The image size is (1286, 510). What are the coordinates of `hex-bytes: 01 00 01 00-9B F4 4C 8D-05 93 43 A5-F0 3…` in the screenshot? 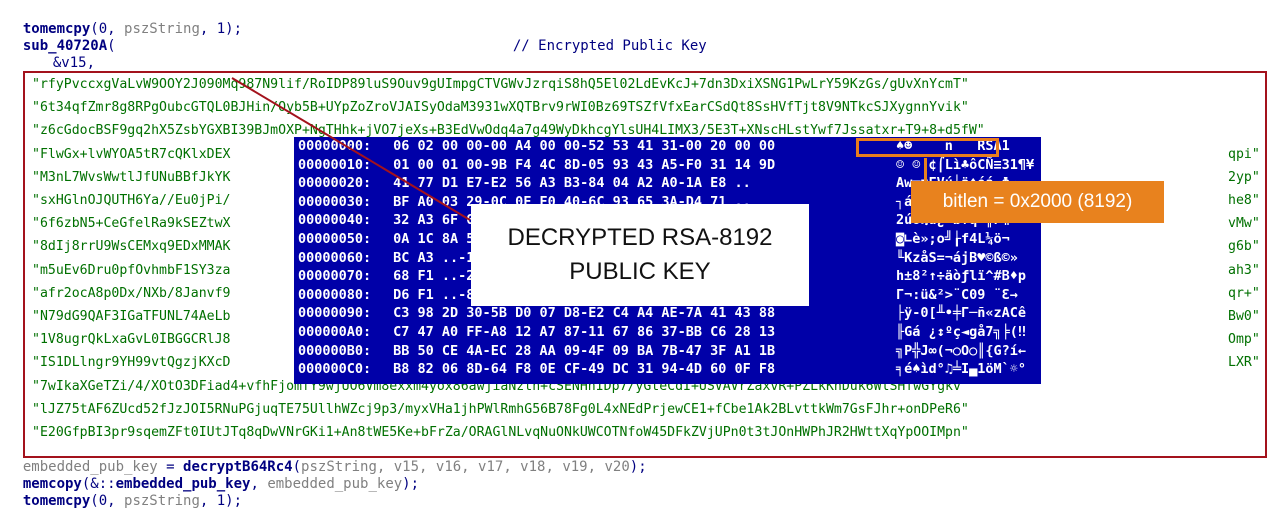 It's located at (584, 164).